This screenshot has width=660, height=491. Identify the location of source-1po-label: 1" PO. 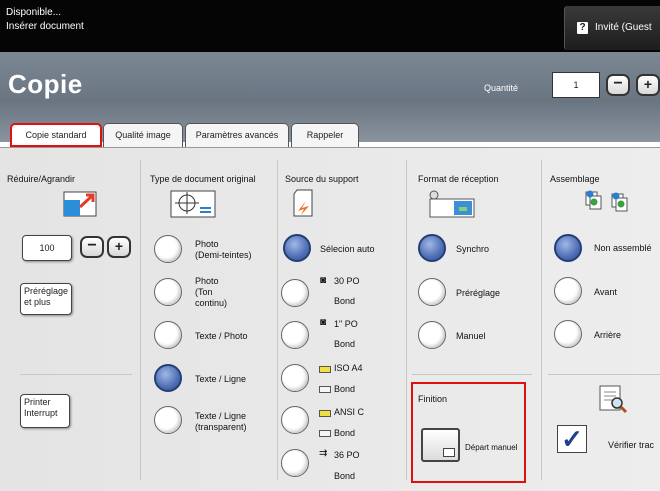
(346, 324).